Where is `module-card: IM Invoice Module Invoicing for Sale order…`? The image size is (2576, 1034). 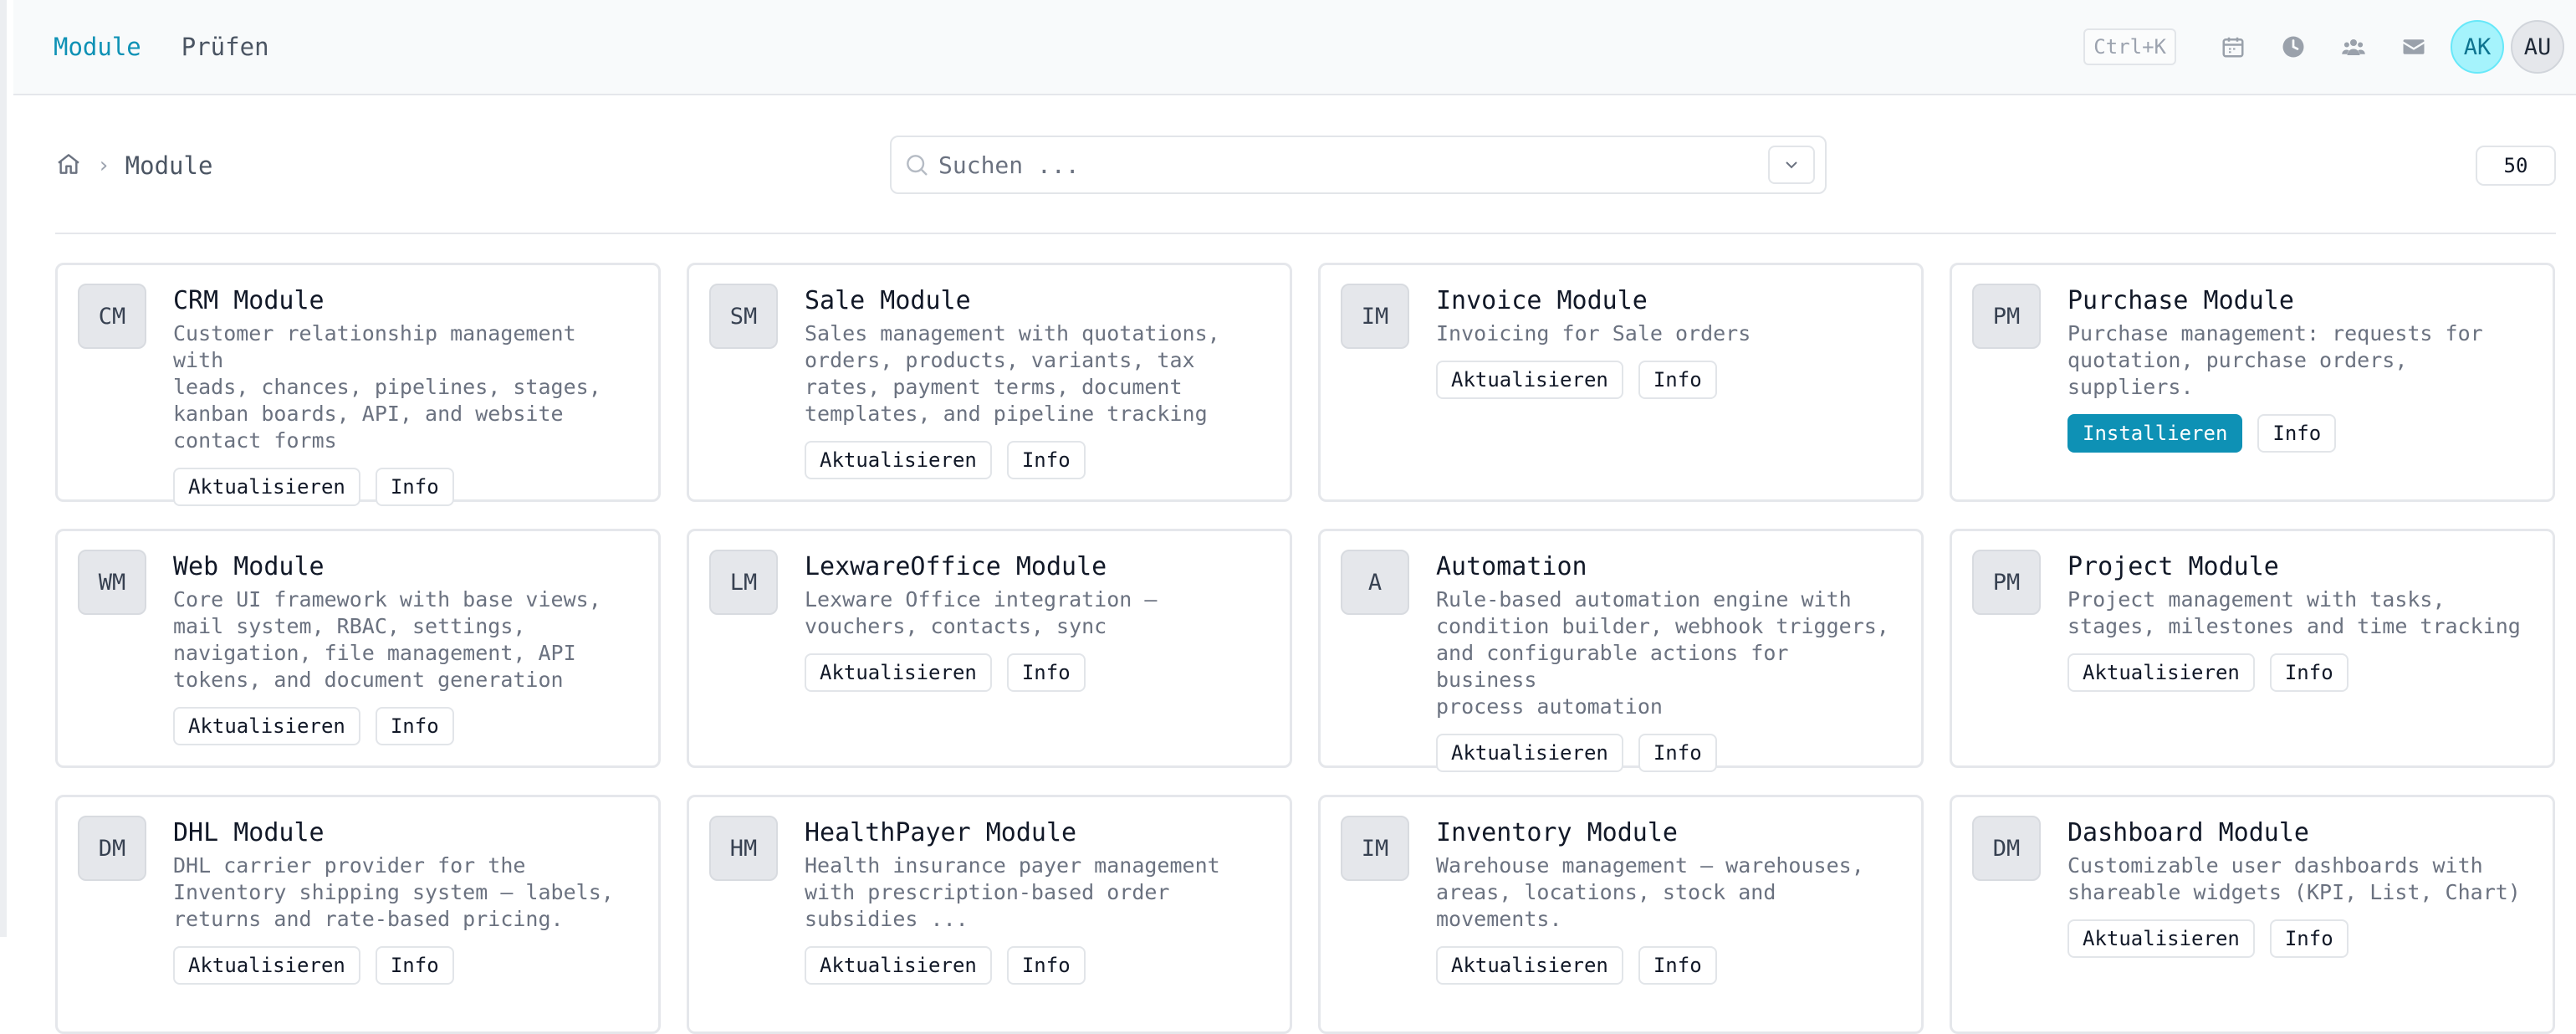
module-card: IM Invoice Module Invoicing for Sale order… is located at coordinates (1621, 382).